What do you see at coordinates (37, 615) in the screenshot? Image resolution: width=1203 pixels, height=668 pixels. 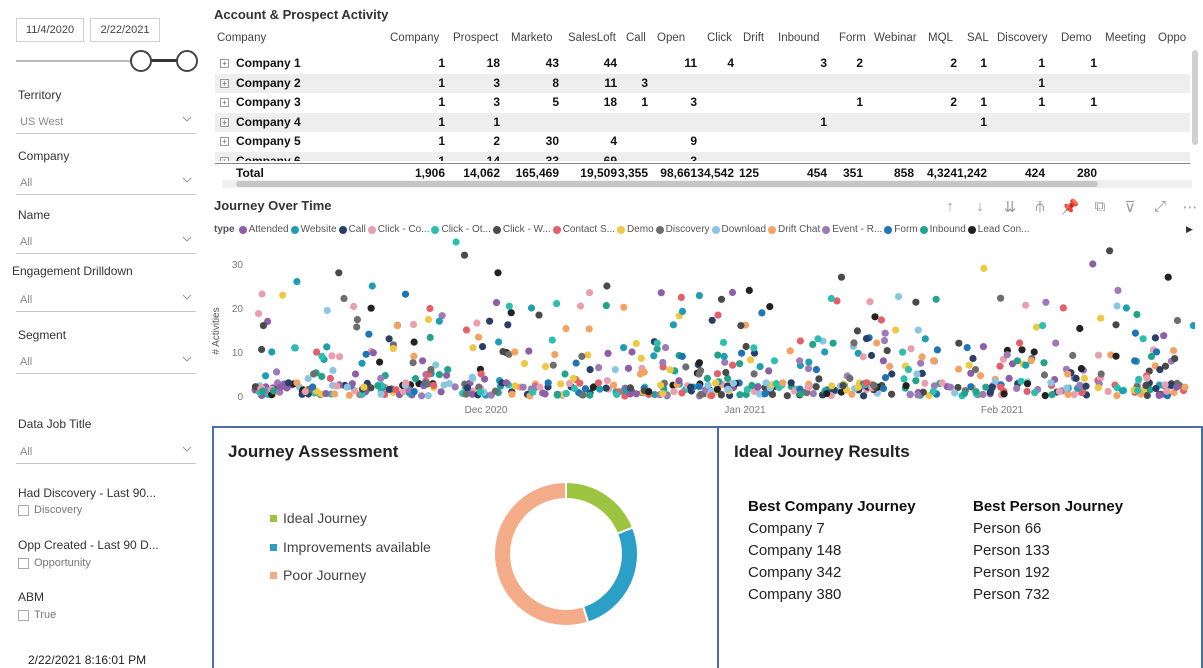 I see `abm-checkbox-row: True` at bounding box center [37, 615].